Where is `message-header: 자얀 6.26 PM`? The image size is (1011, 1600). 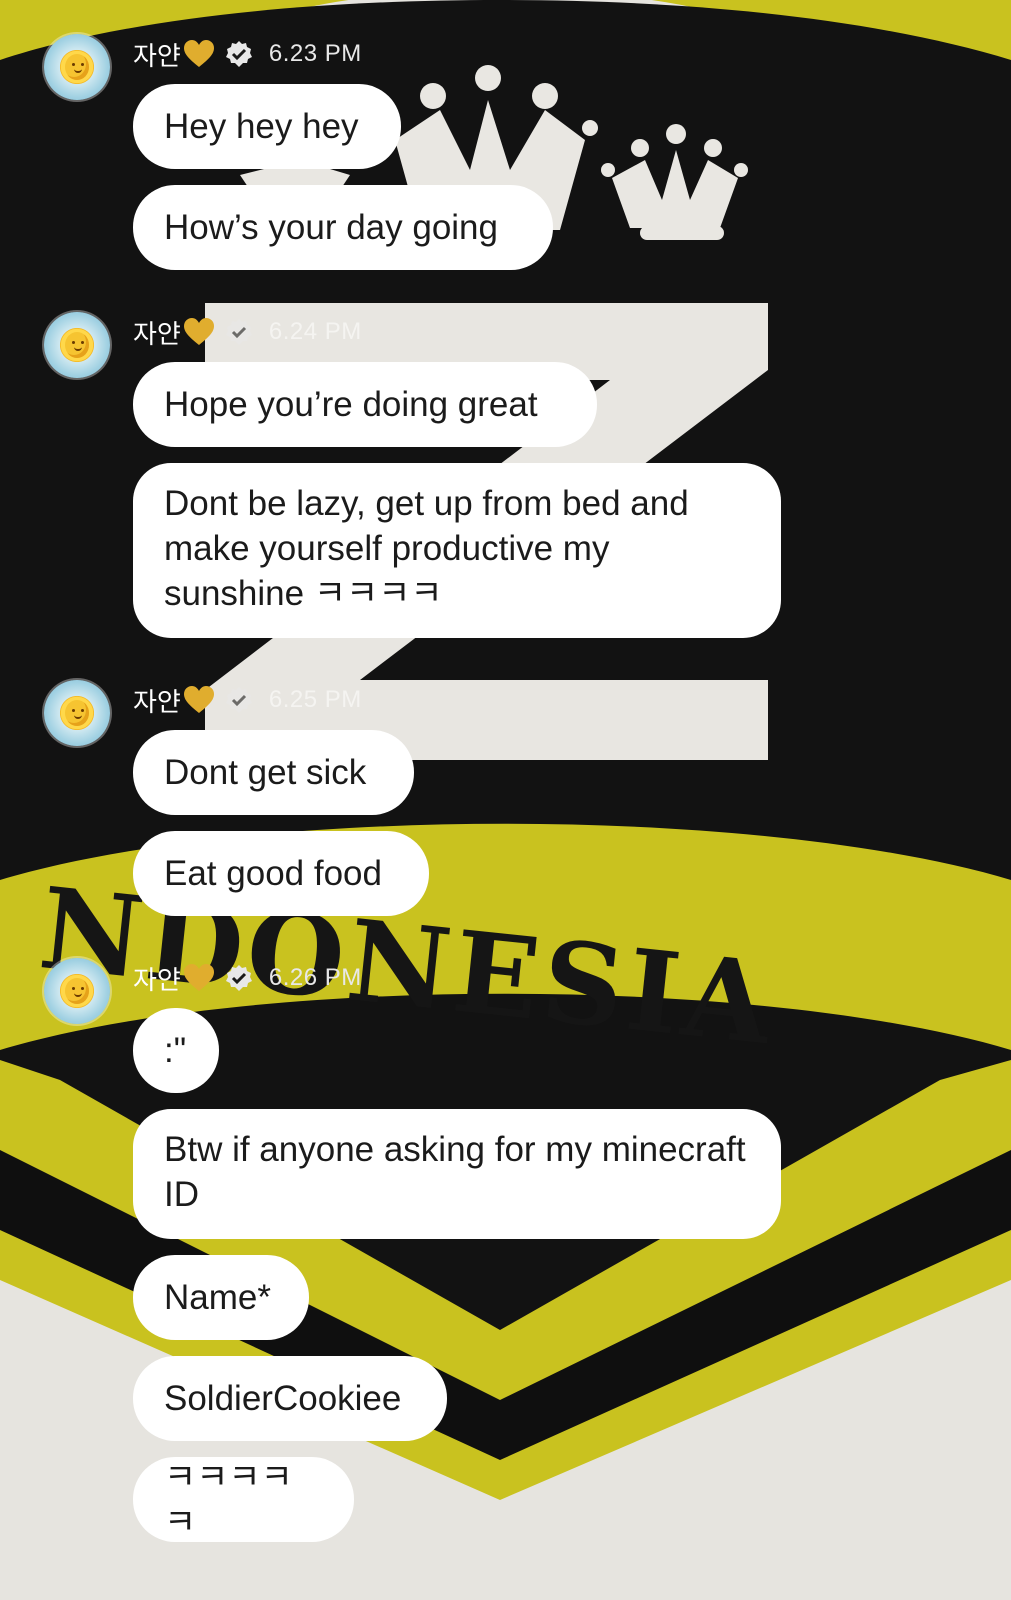 message-header: 자얀 6.26 PM is located at coordinates (247, 978).